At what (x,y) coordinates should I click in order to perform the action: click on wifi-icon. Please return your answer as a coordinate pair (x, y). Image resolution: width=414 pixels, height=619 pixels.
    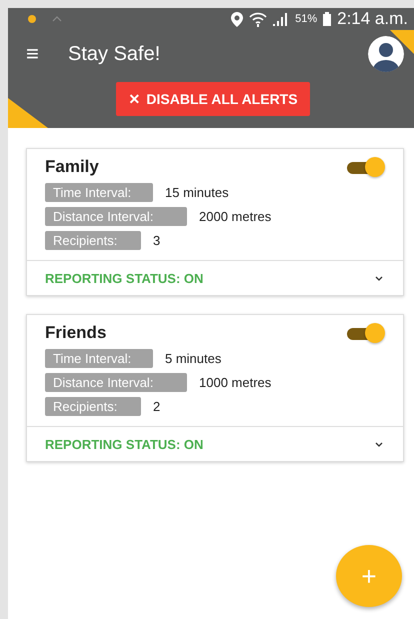
    Looking at the image, I should click on (258, 19).